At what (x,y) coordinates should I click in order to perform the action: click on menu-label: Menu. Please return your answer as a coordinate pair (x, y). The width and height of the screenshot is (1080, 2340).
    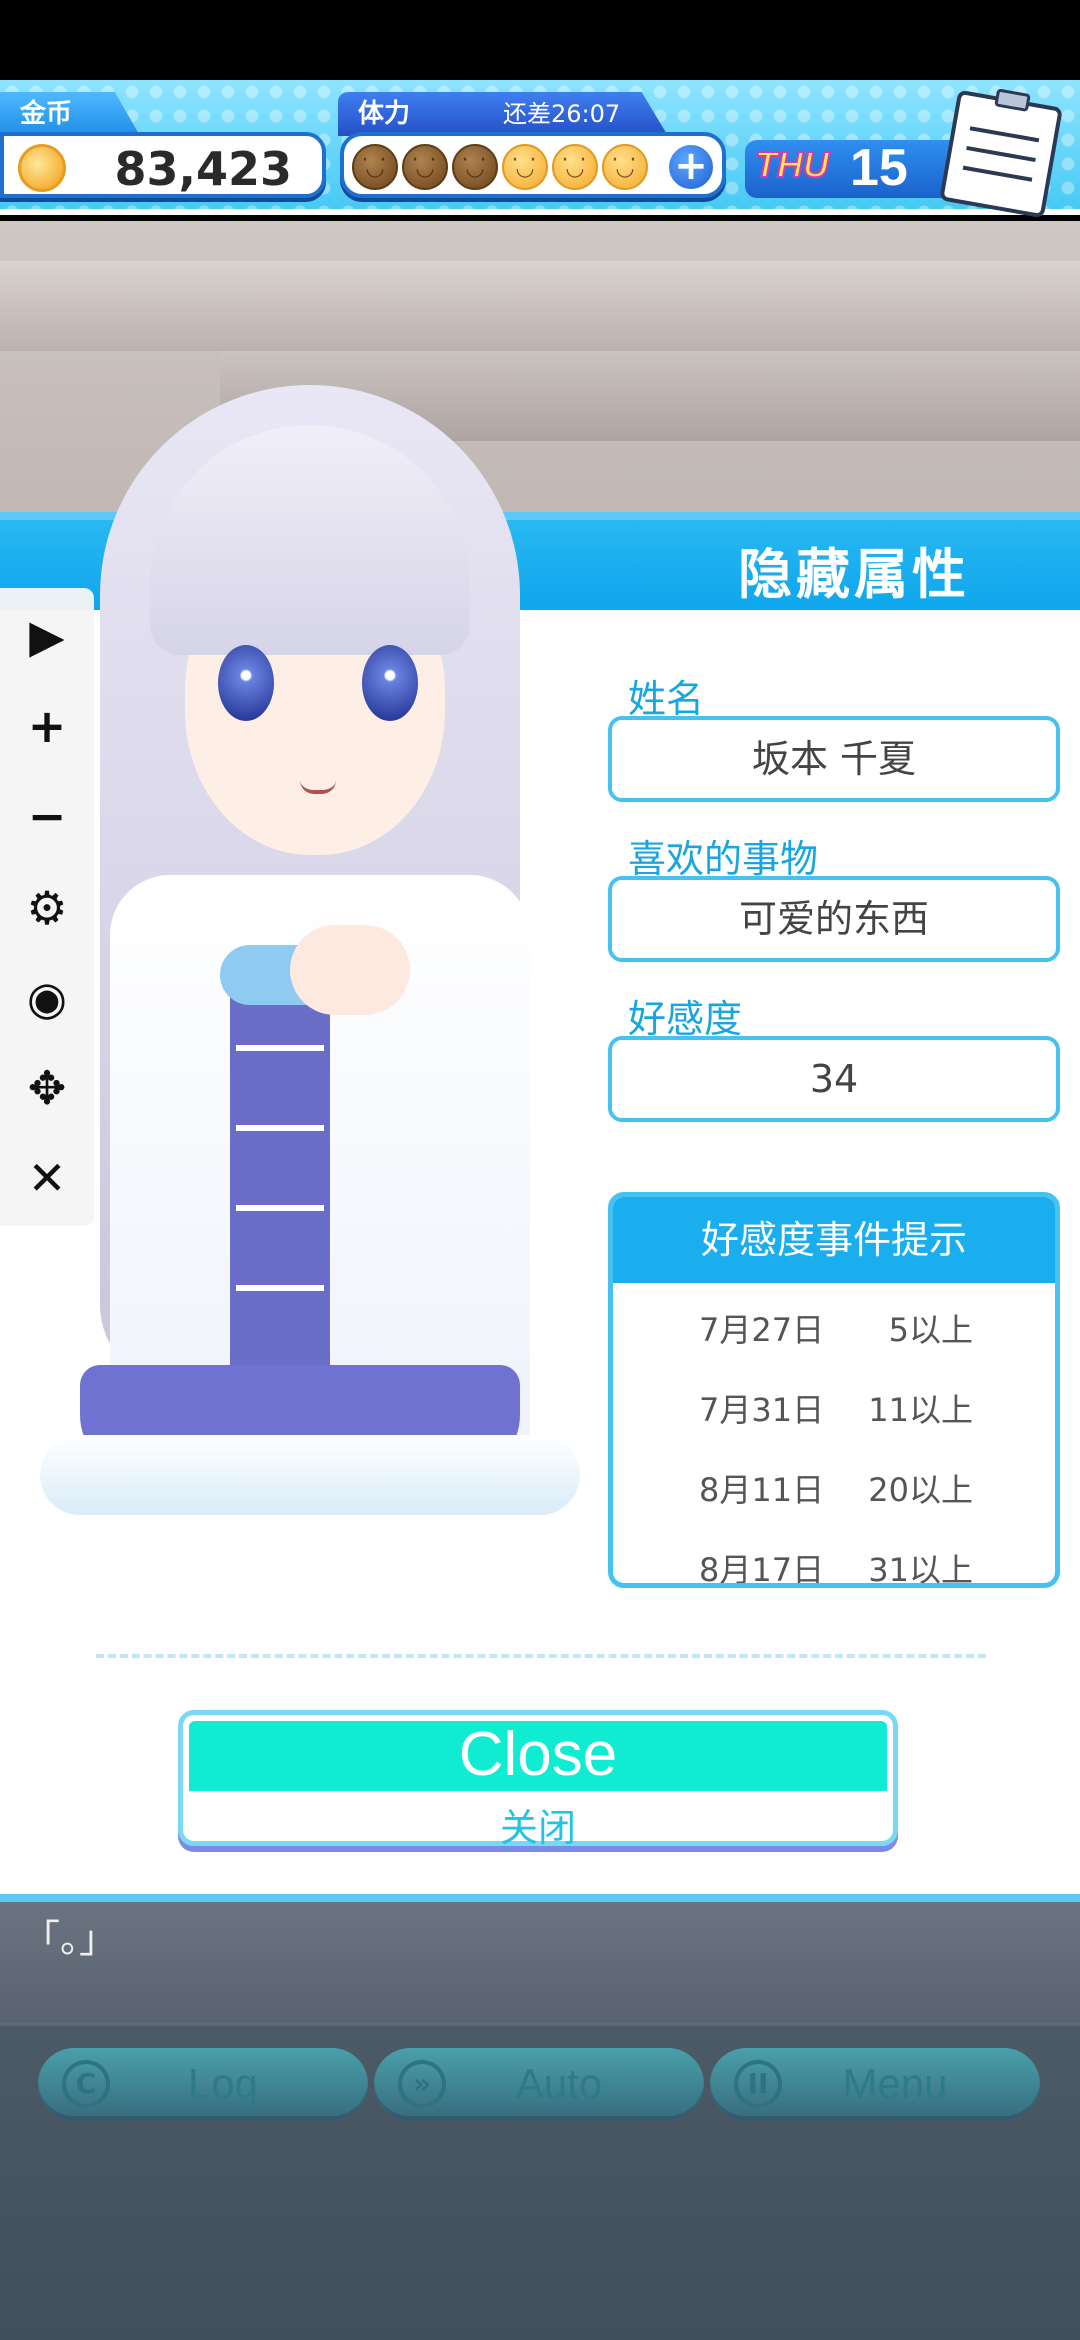
    Looking at the image, I should click on (895, 2083).